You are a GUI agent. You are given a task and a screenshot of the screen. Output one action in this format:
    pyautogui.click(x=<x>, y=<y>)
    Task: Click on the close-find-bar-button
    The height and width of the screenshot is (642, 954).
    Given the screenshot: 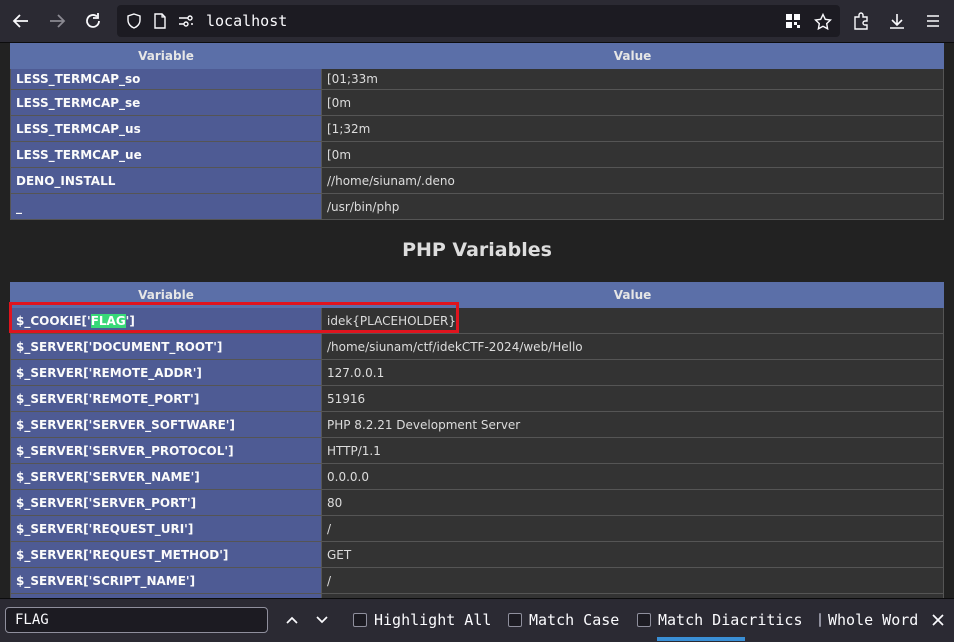 What is the action you would take?
    pyautogui.click(x=938, y=620)
    